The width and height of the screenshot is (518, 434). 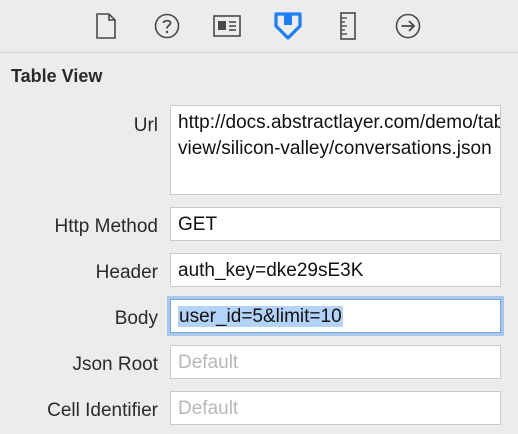 I want to click on http-method-field: GET, so click(x=335, y=224).